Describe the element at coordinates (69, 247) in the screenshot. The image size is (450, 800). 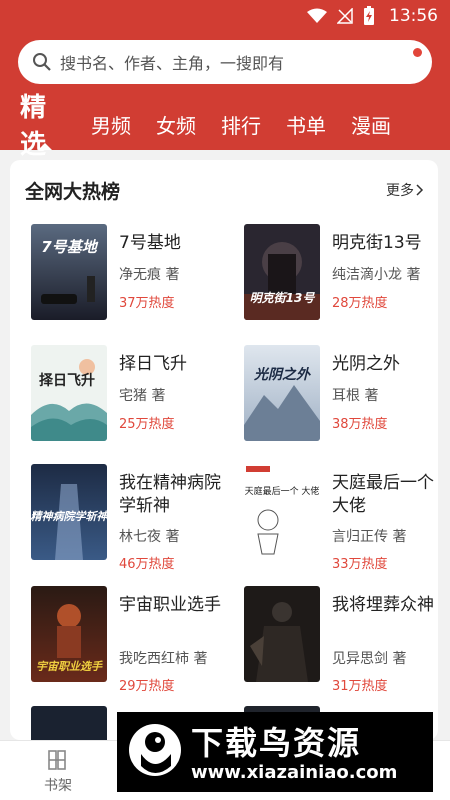
I see `cover-title: 7号基地` at that location.